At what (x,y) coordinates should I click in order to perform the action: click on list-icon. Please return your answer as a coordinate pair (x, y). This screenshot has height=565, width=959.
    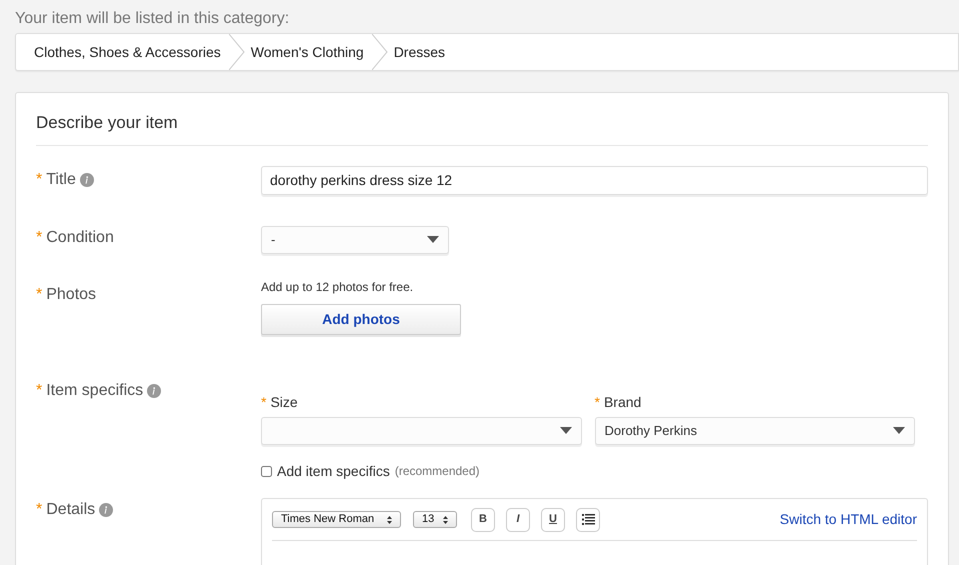
    Looking at the image, I should click on (588, 519).